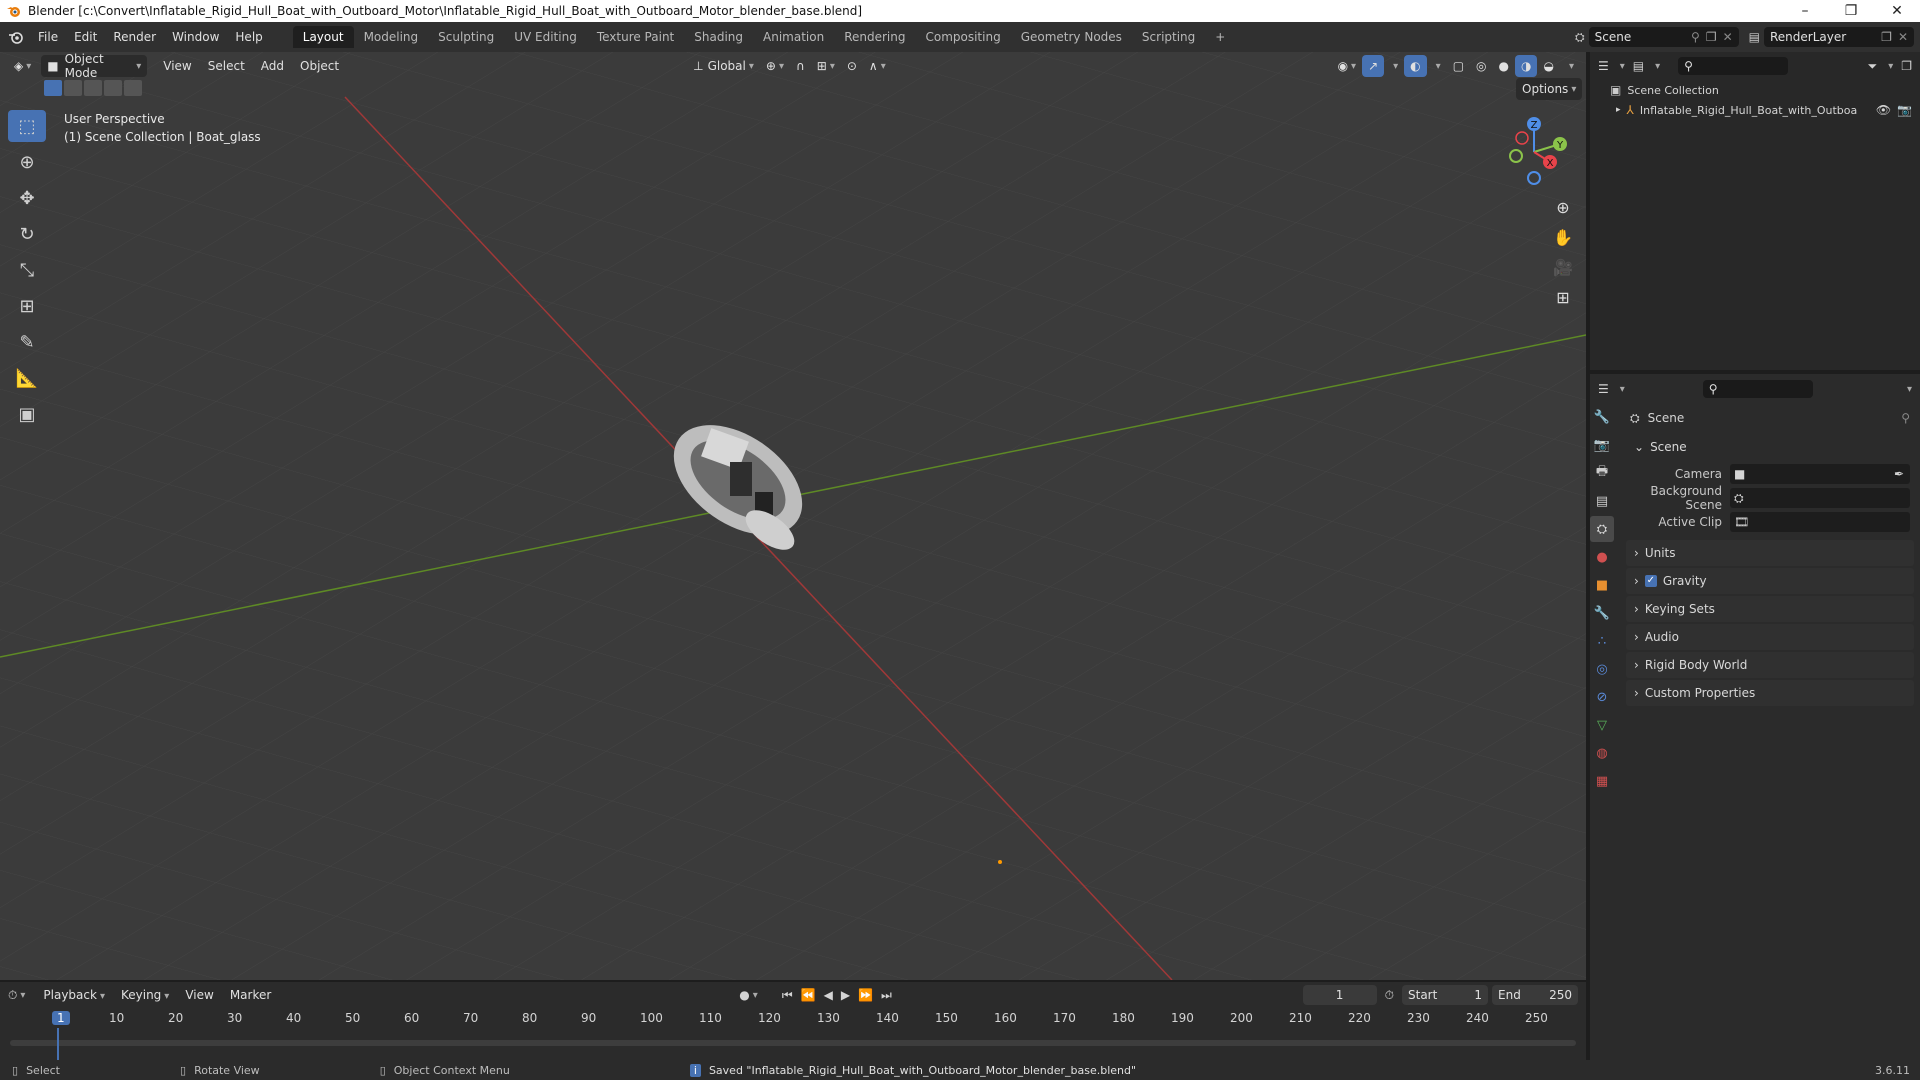  I want to click on perspective-grid-icon: ⊞, so click(1563, 297).